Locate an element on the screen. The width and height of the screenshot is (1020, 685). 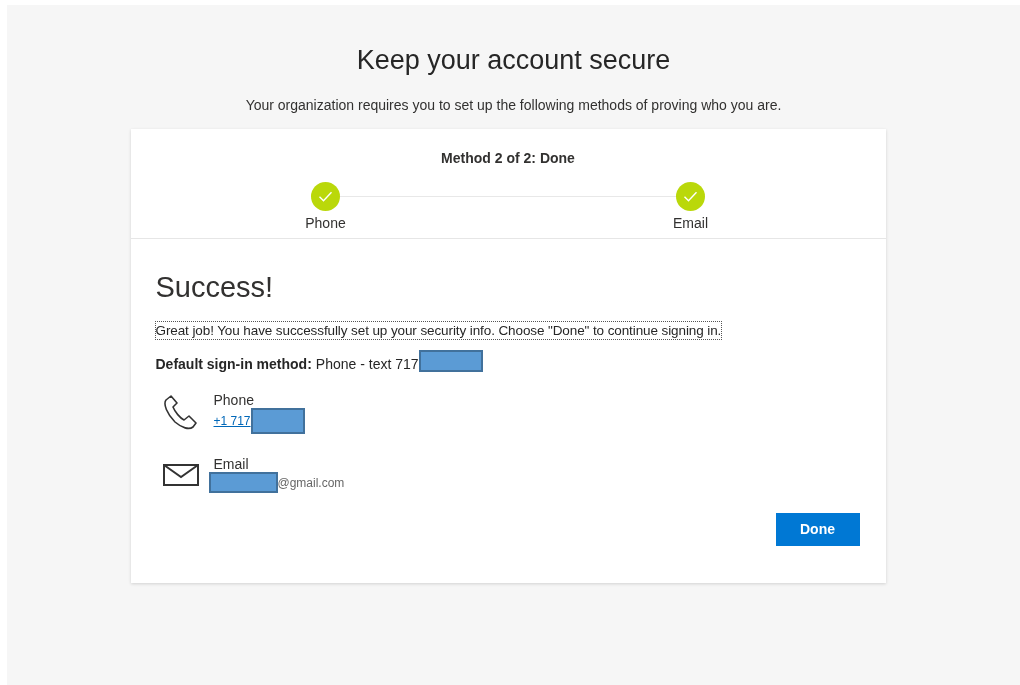
method-name: Email is located at coordinates (231, 464).